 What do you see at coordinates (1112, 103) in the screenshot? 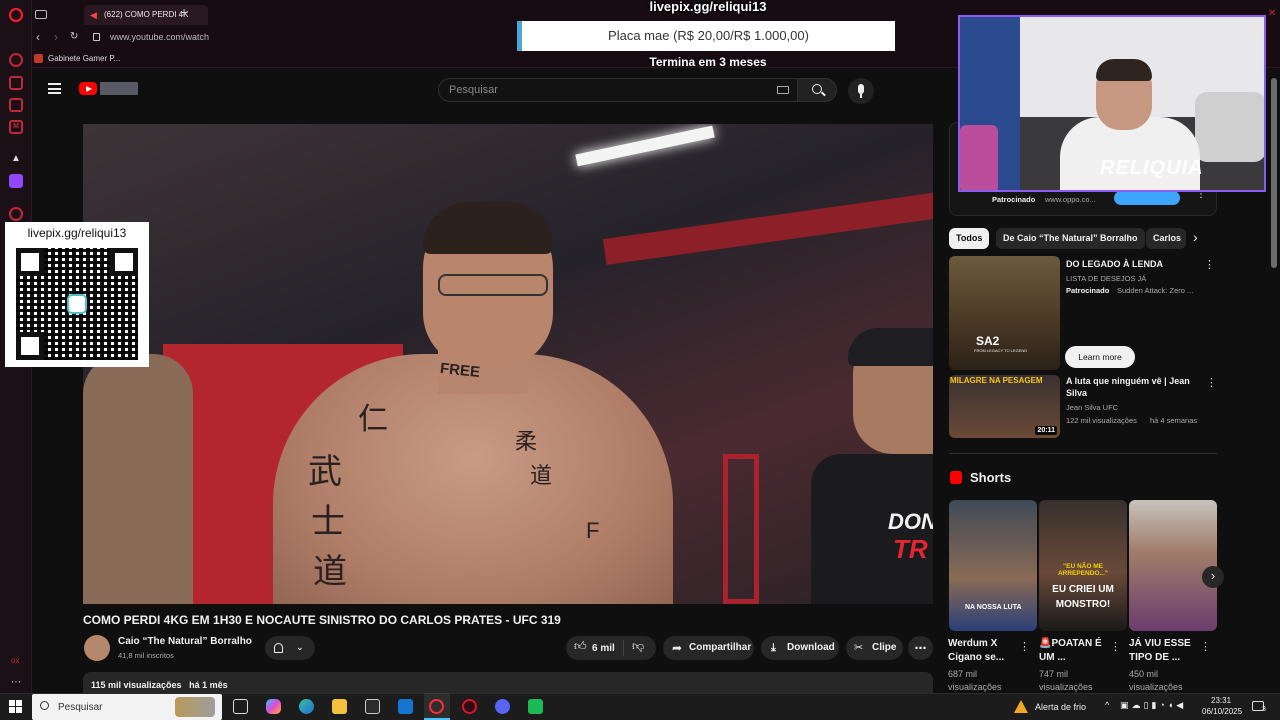
I see `webcam-overlay: RELIQUIA` at bounding box center [1112, 103].